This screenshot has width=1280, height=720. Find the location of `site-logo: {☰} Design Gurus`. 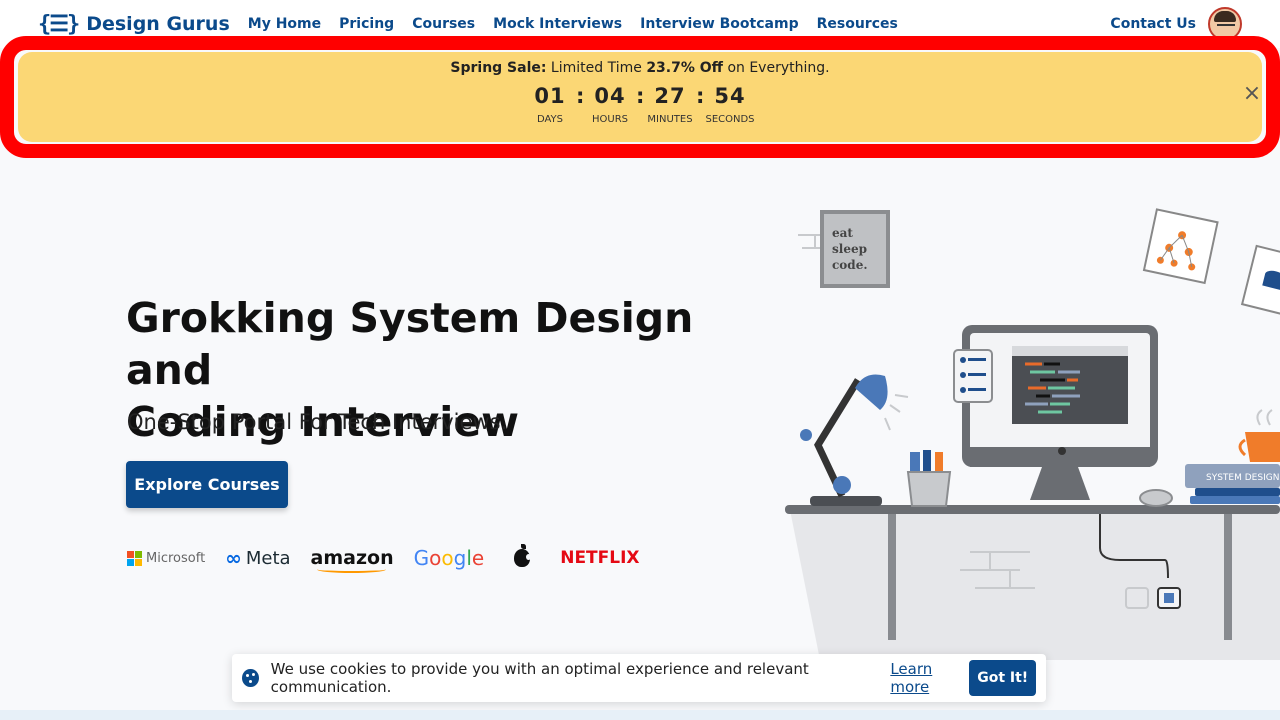

site-logo: {☰} Design Gurus is located at coordinates (134, 24).